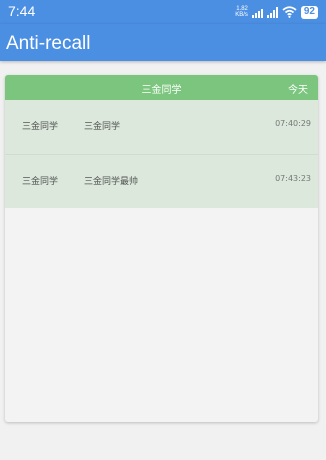  What do you see at coordinates (309, 12) in the screenshot?
I see `battery-icon: 92` at bounding box center [309, 12].